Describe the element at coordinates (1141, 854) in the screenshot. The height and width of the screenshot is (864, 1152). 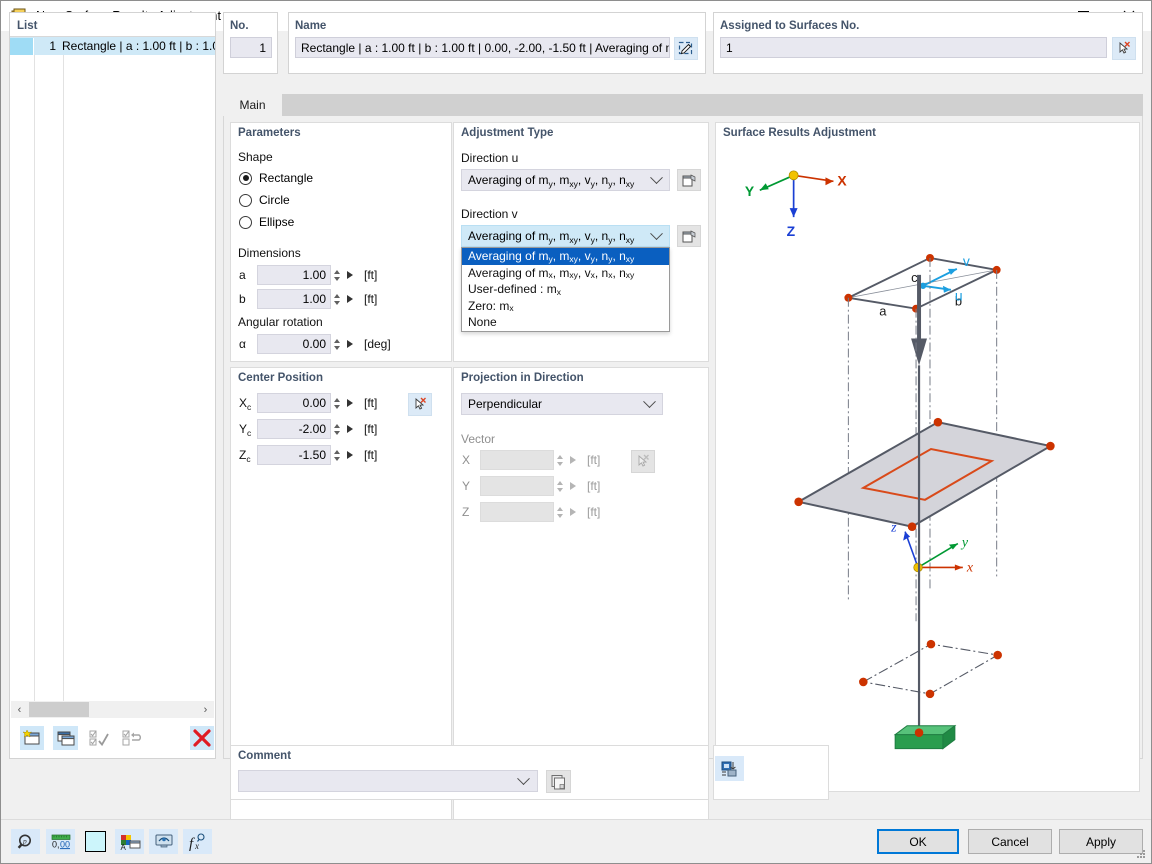
I see `resize-grip` at that location.